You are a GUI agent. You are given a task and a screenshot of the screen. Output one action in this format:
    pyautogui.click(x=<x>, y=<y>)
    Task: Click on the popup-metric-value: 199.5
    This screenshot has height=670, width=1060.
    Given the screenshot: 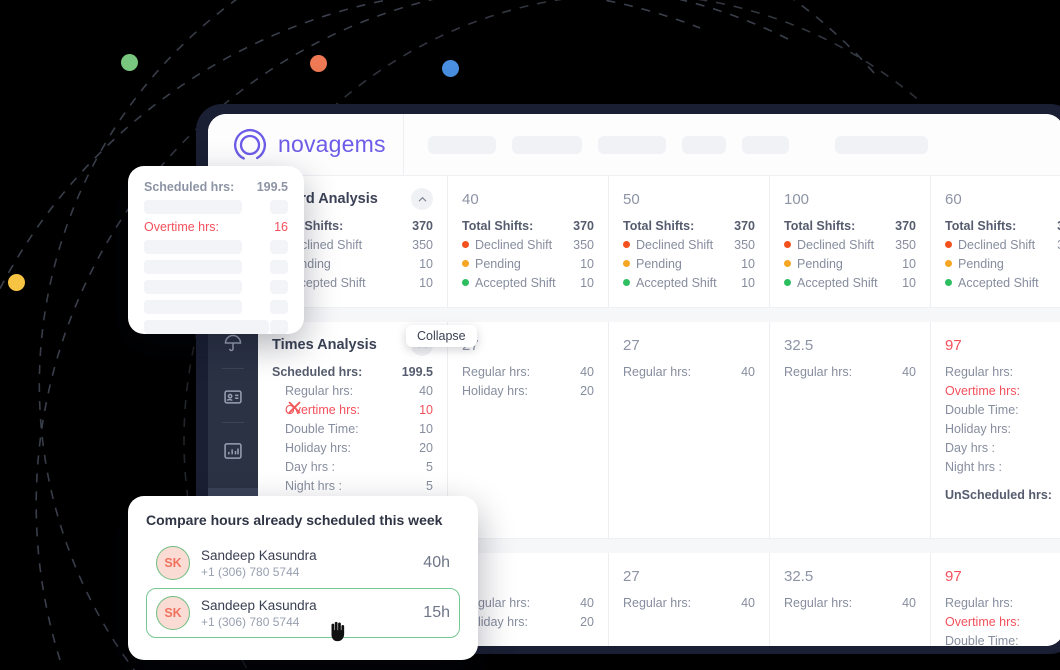 What is the action you would take?
    pyautogui.click(x=272, y=187)
    